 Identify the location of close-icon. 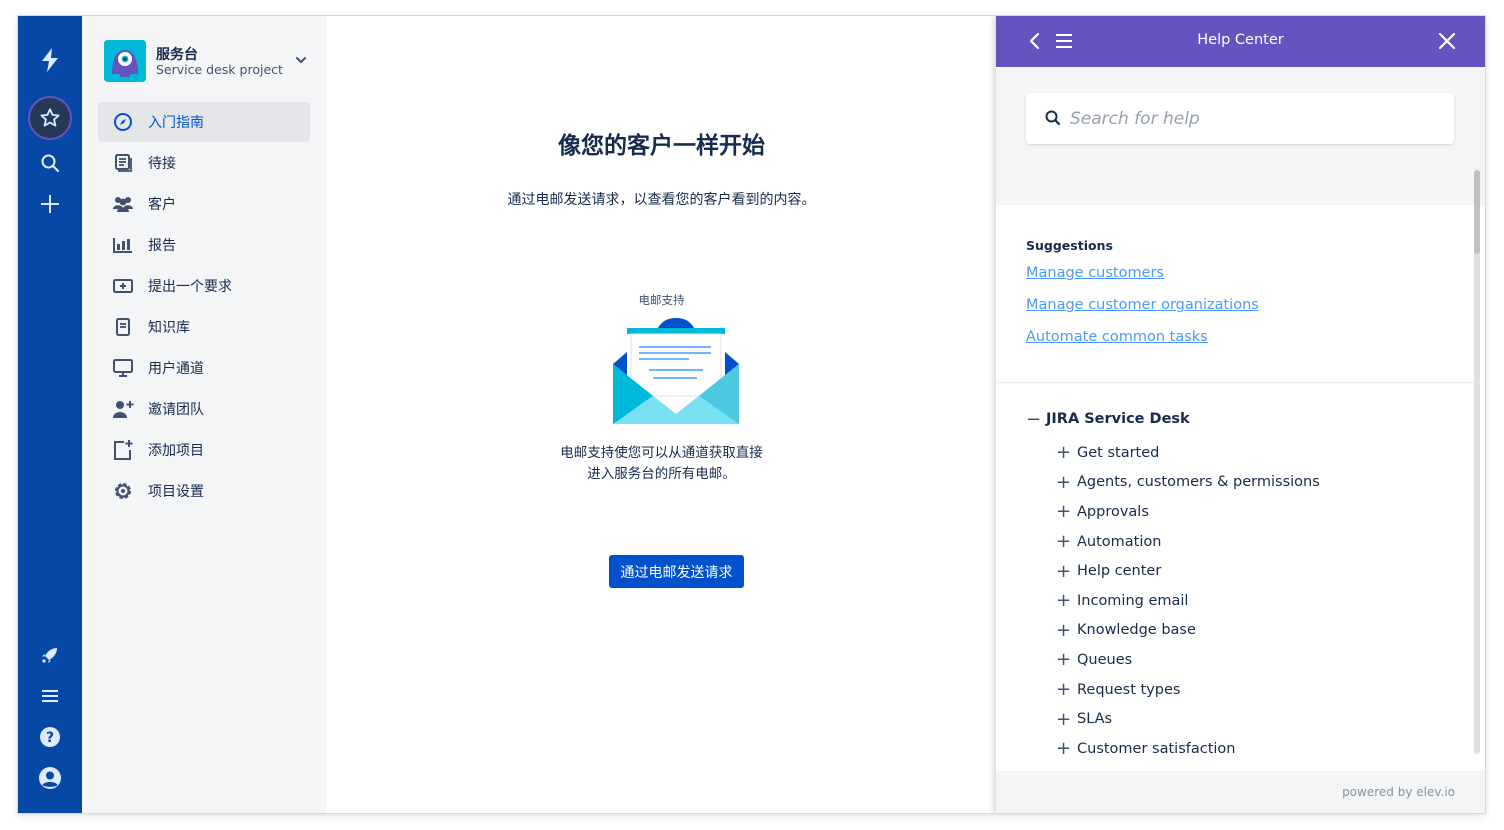
(1447, 41).